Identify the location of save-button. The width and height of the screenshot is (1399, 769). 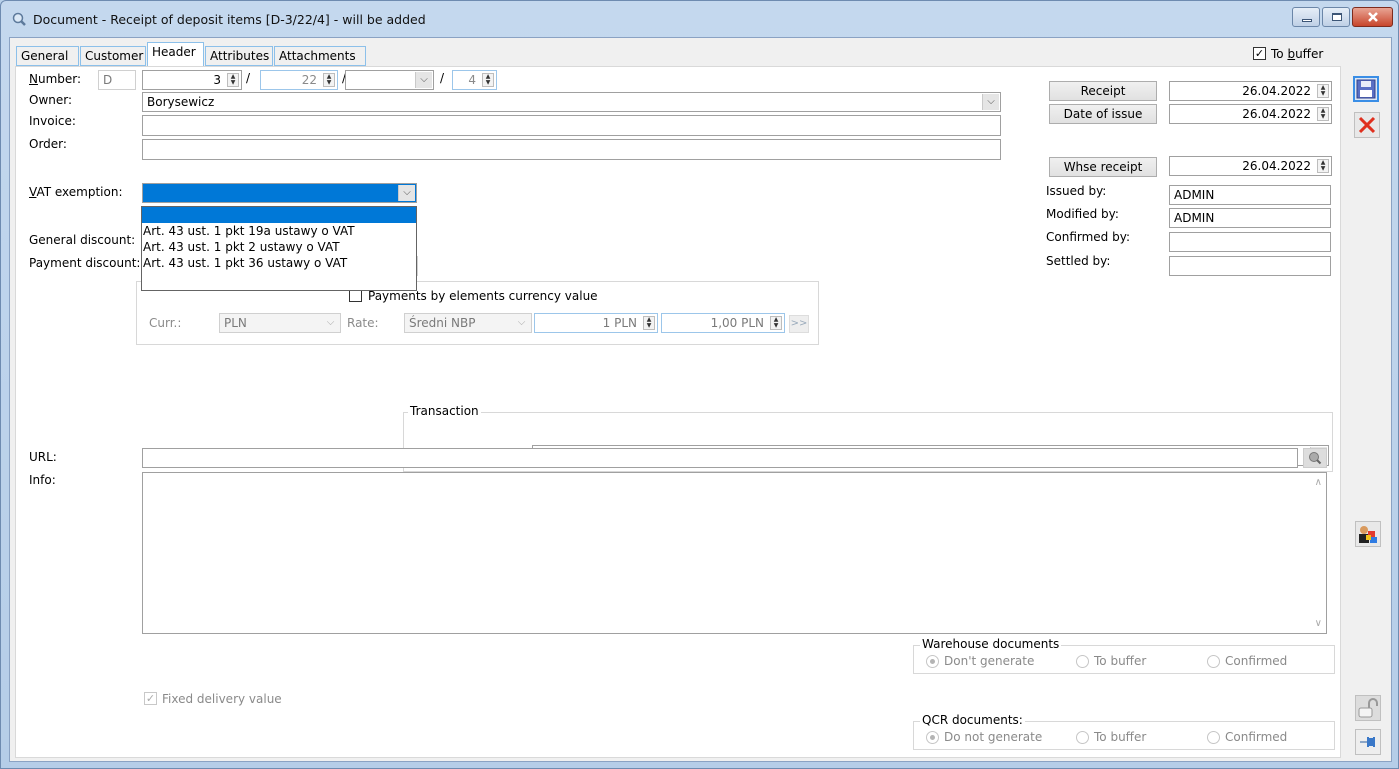
(1366, 89).